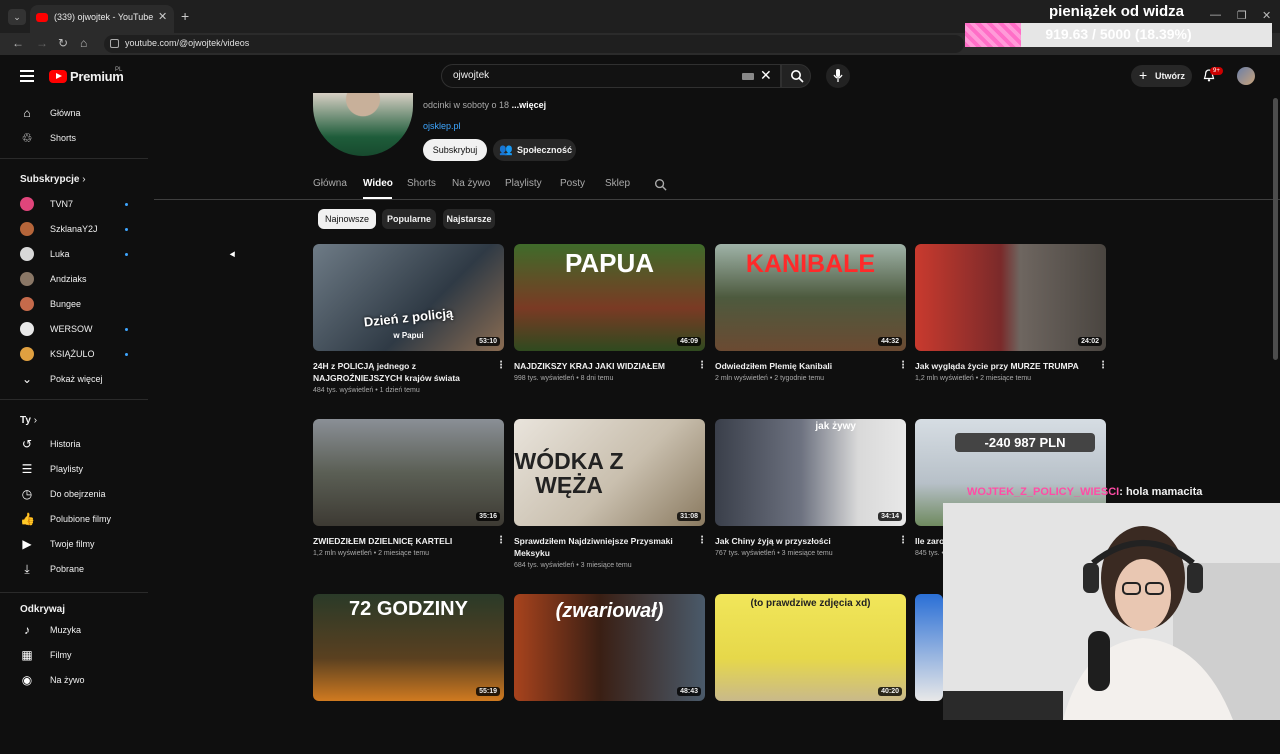  Describe the element at coordinates (572, 183) in the screenshot. I see `channel-tab: Posty` at that location.